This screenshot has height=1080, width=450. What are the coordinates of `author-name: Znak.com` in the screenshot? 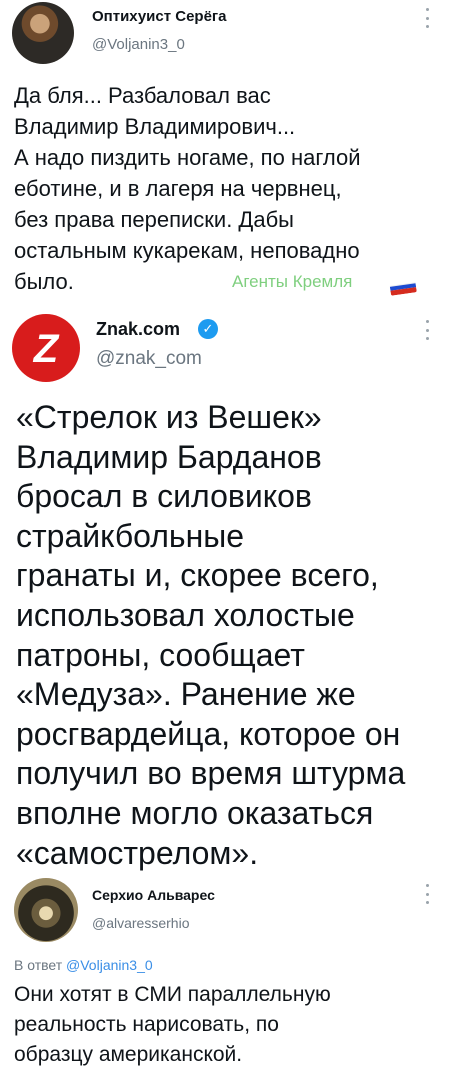 It's located at (138, 329).